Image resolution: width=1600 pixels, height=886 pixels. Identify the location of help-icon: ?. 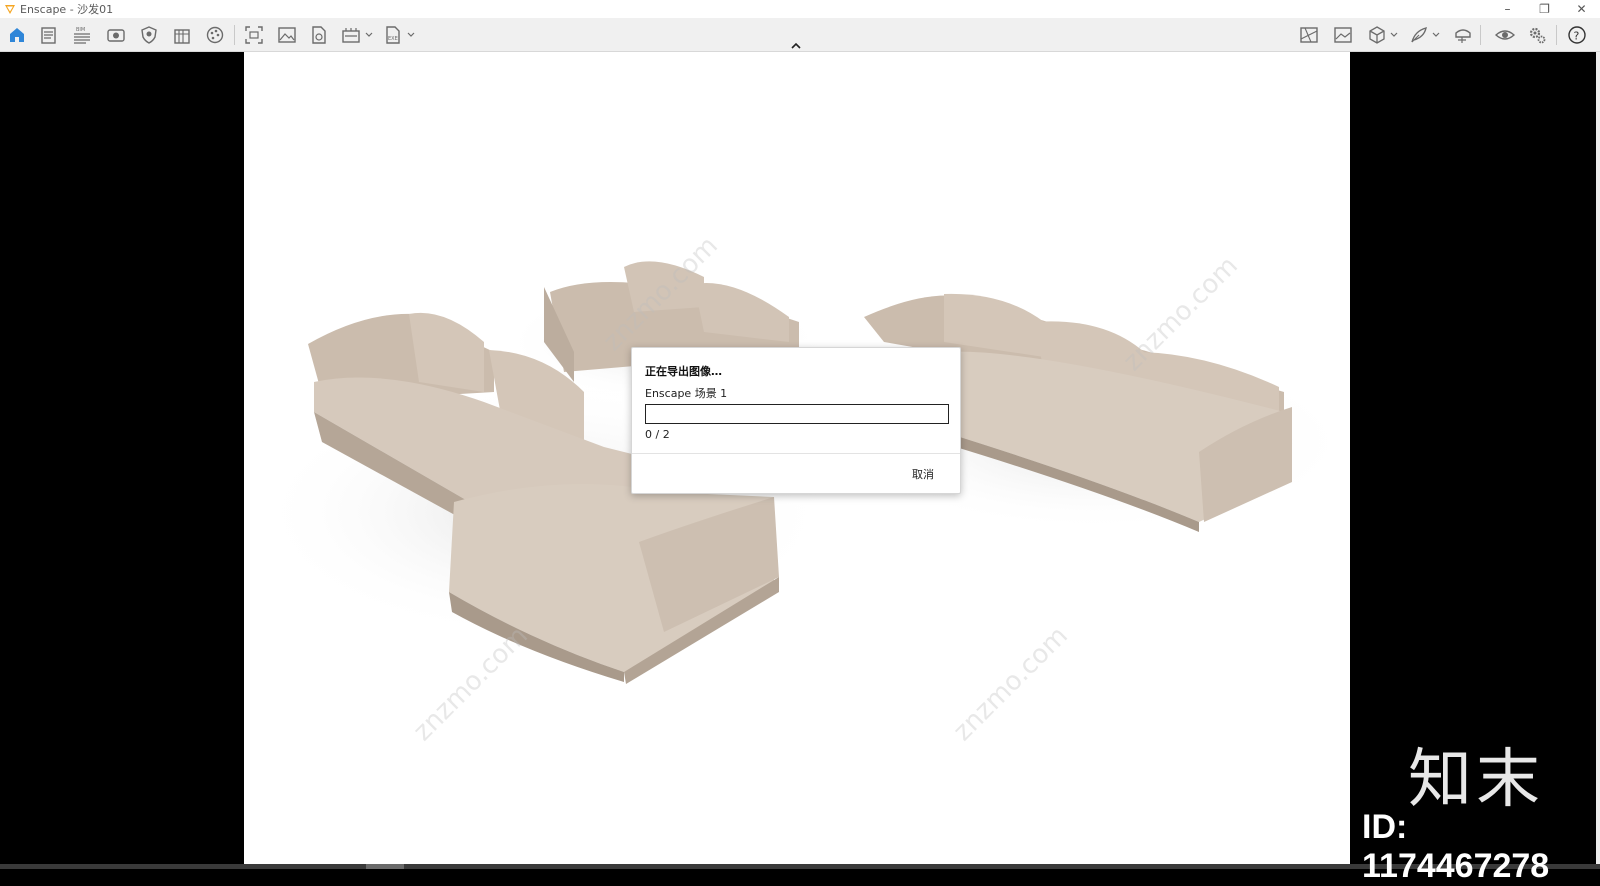
(1577, 35).